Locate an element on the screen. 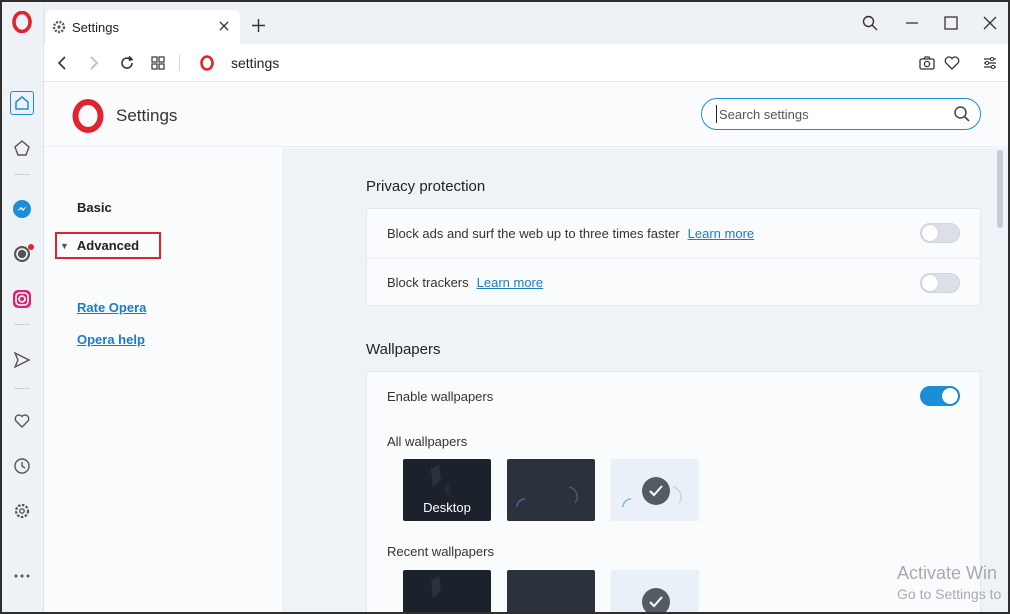  opera-sidebar is located at coordinates (23, 307).